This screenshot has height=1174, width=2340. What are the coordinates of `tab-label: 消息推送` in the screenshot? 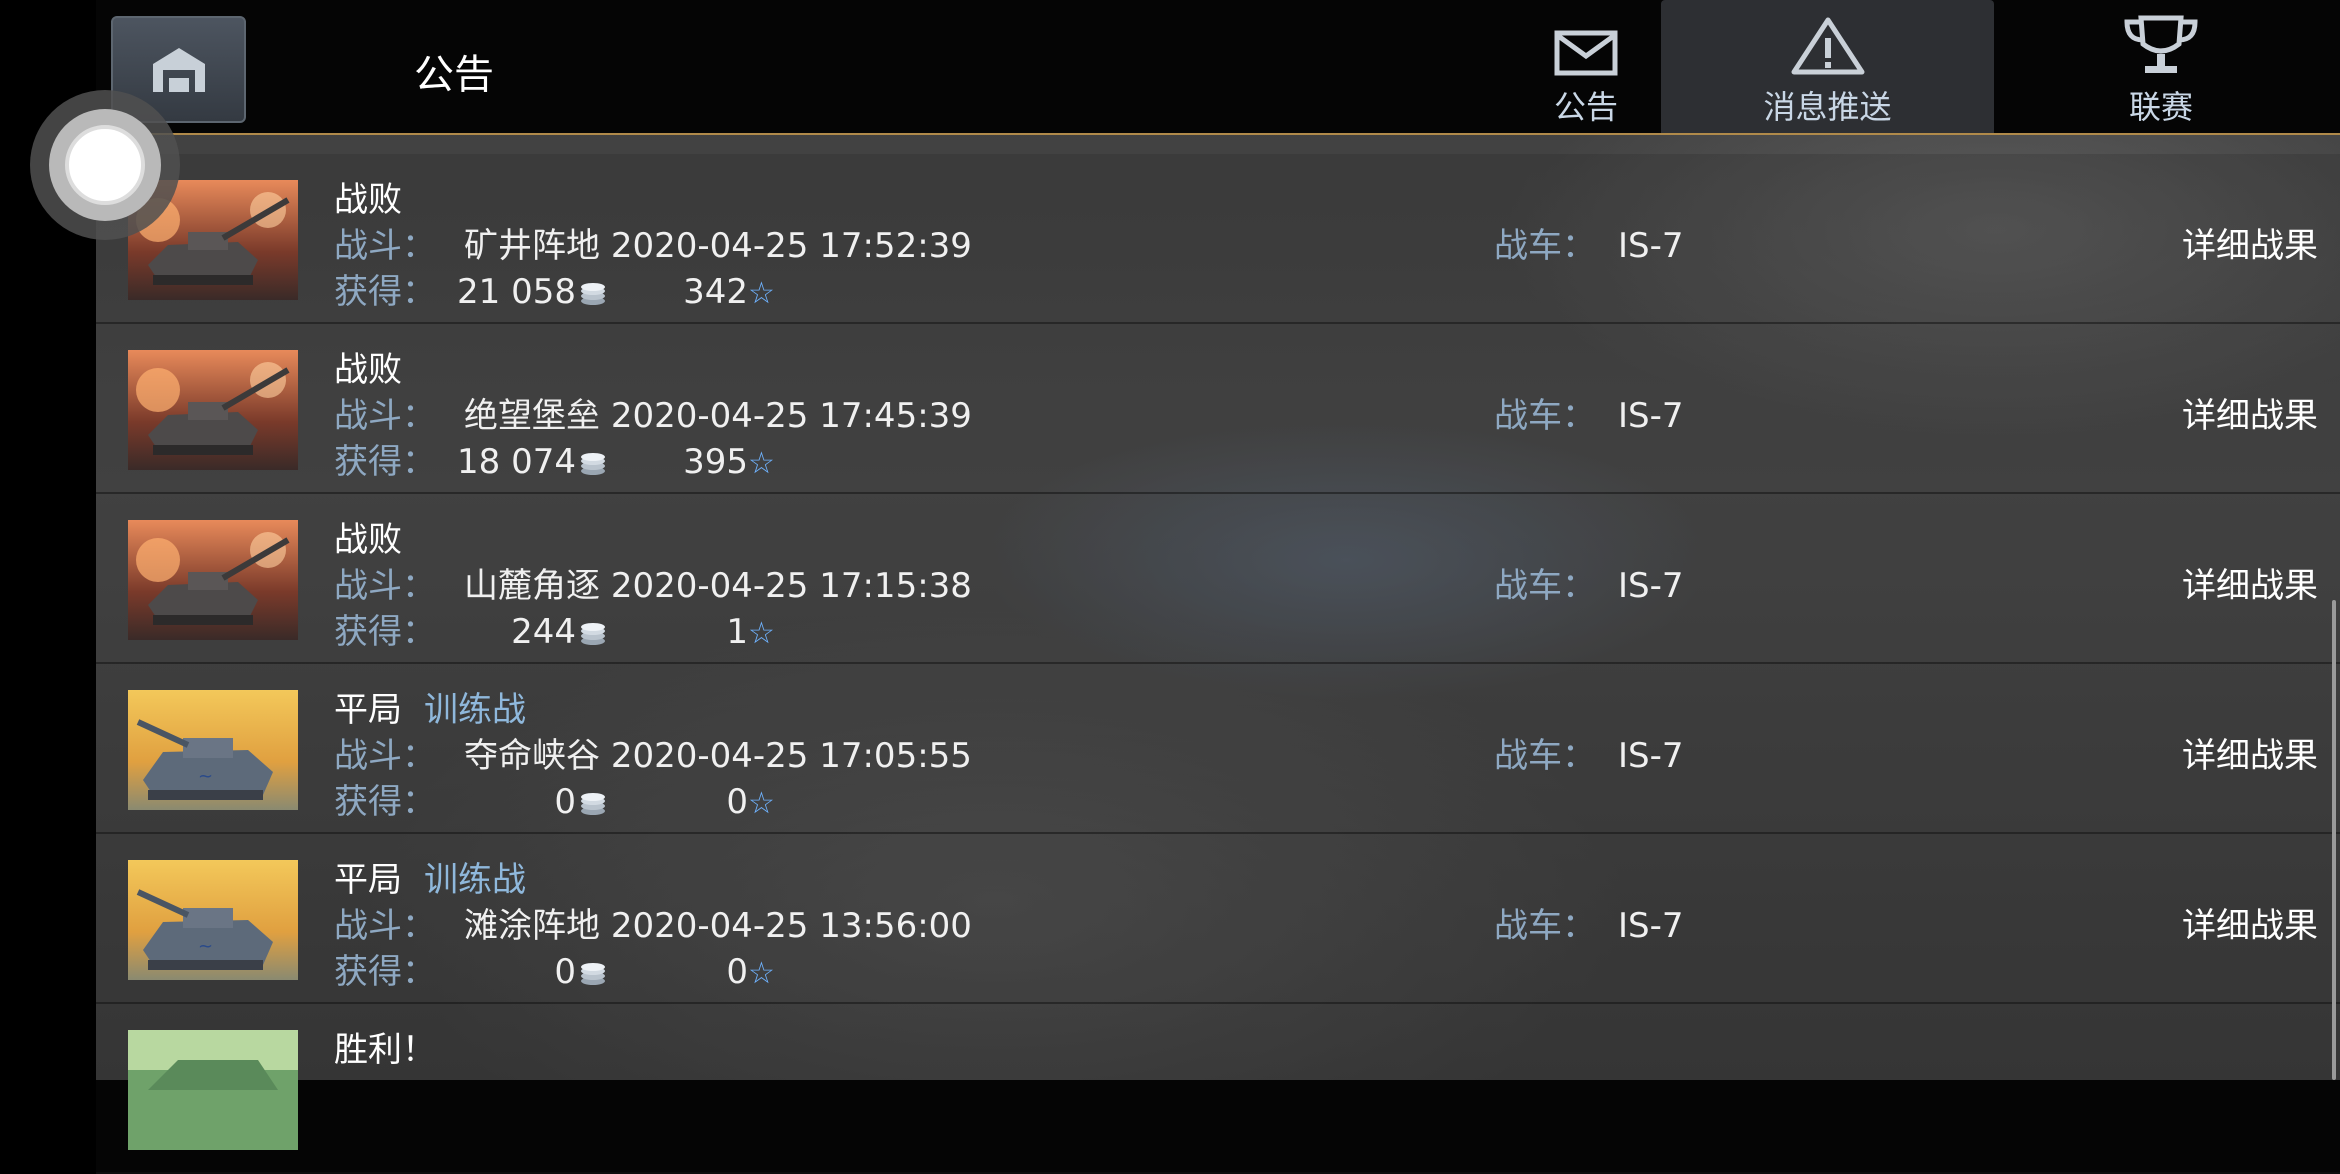 It's located at (1827, 107).